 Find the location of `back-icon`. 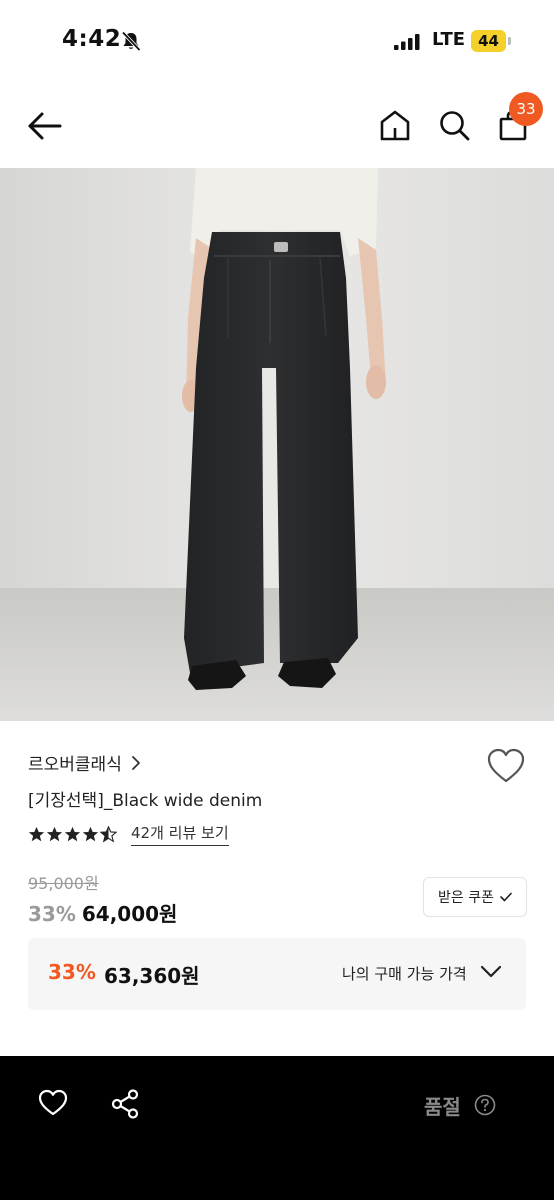

back-icon is located at coordinates (45, 126).